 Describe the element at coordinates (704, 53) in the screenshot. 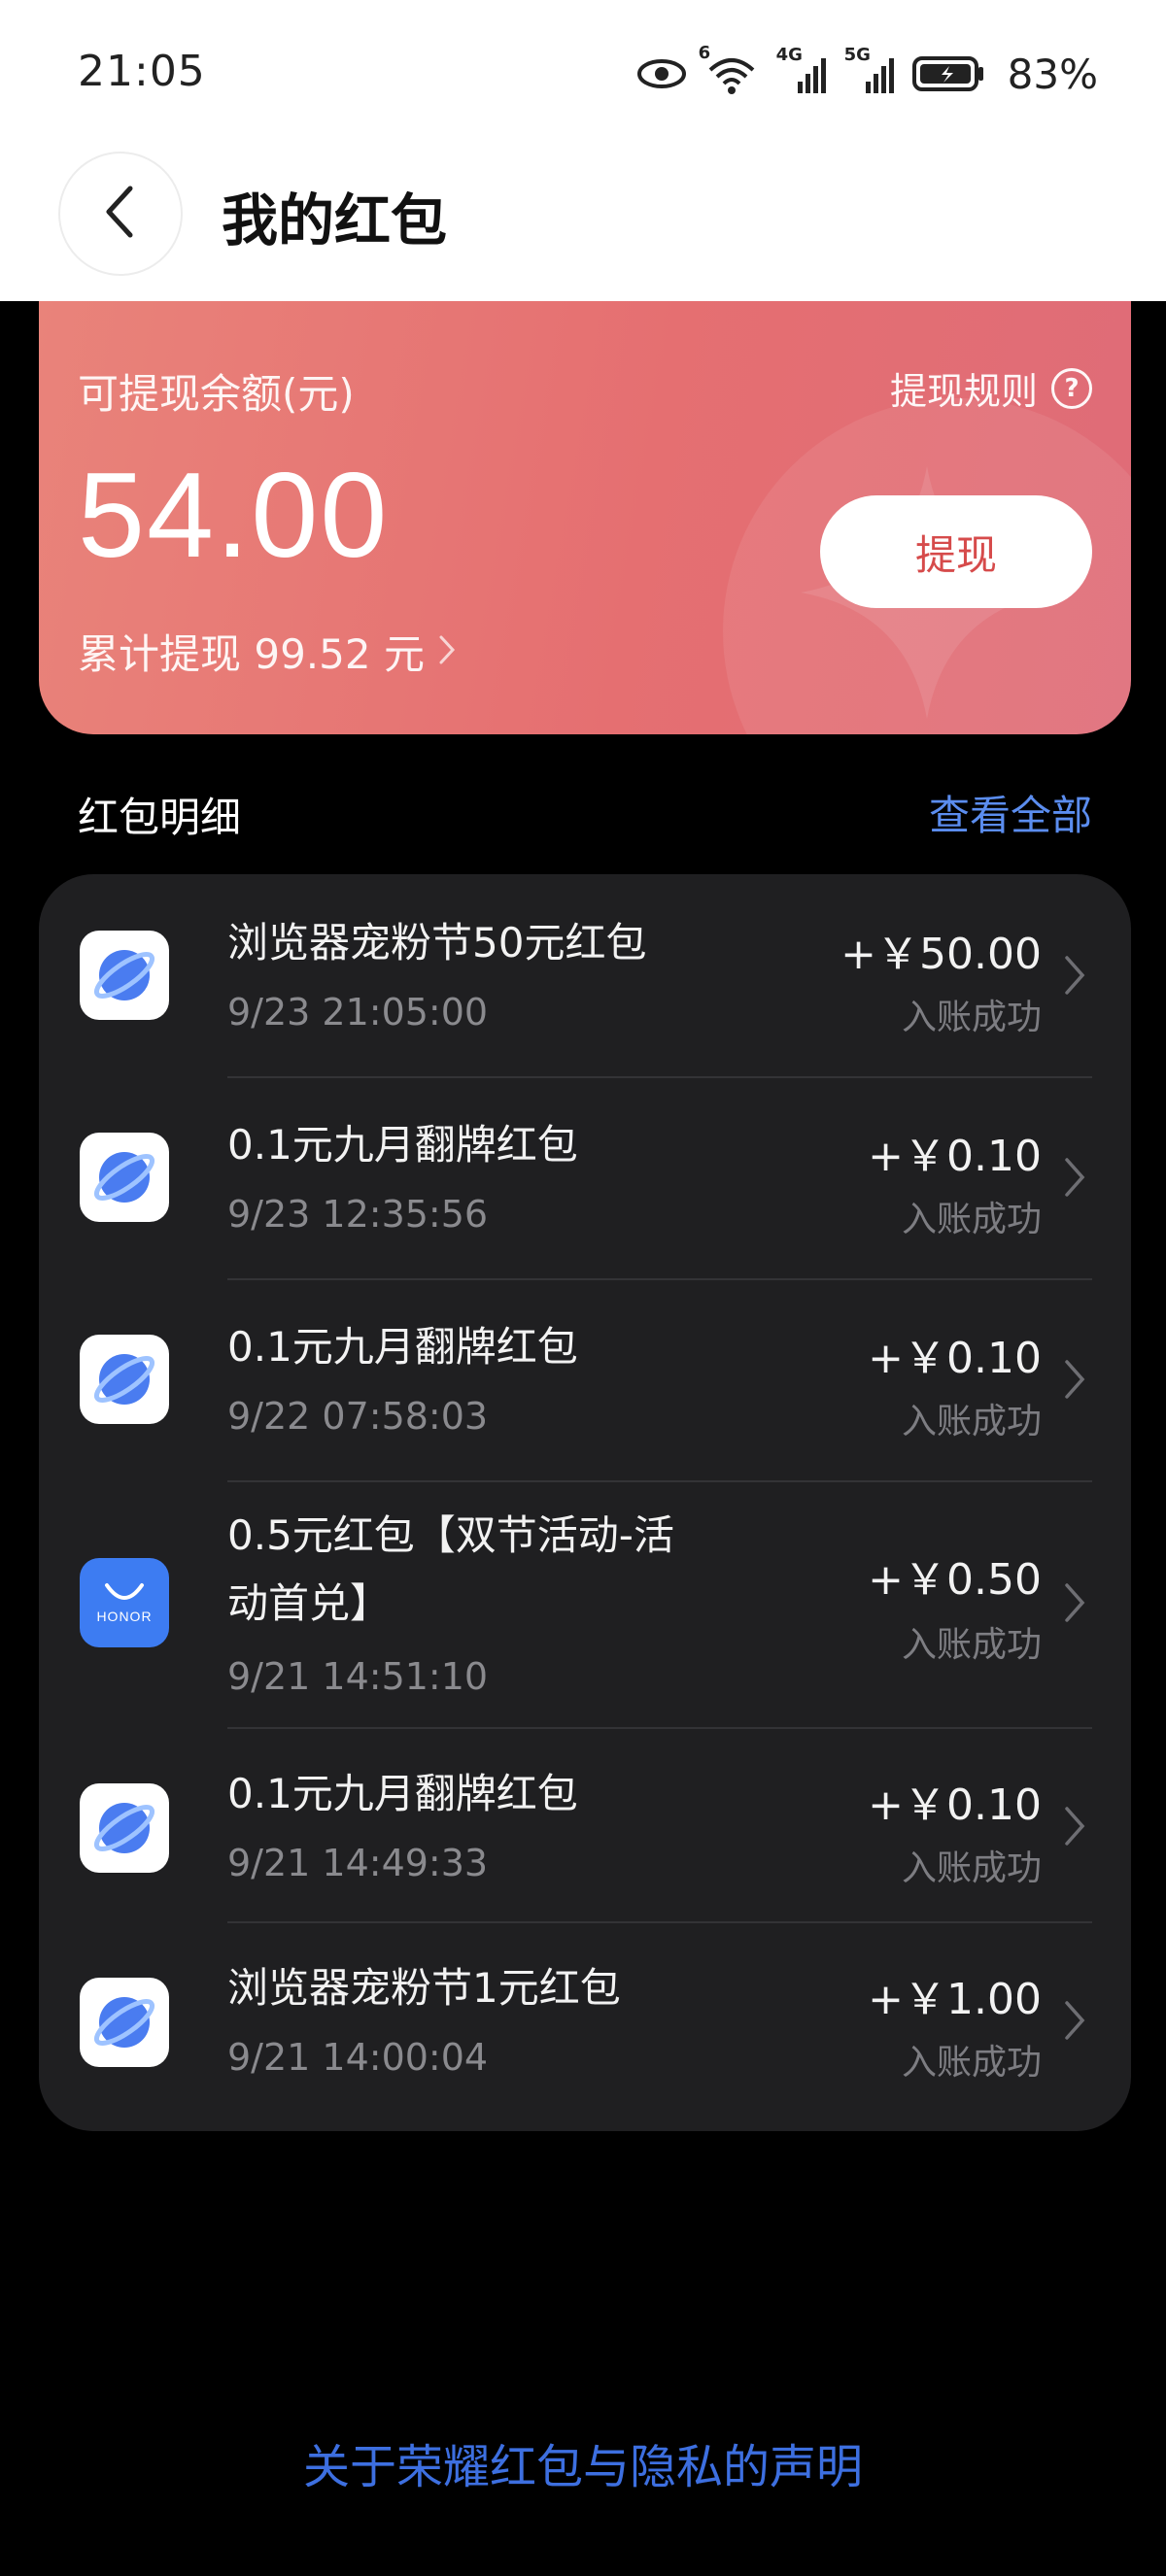

I see `wifi-badge: 6` at that location.